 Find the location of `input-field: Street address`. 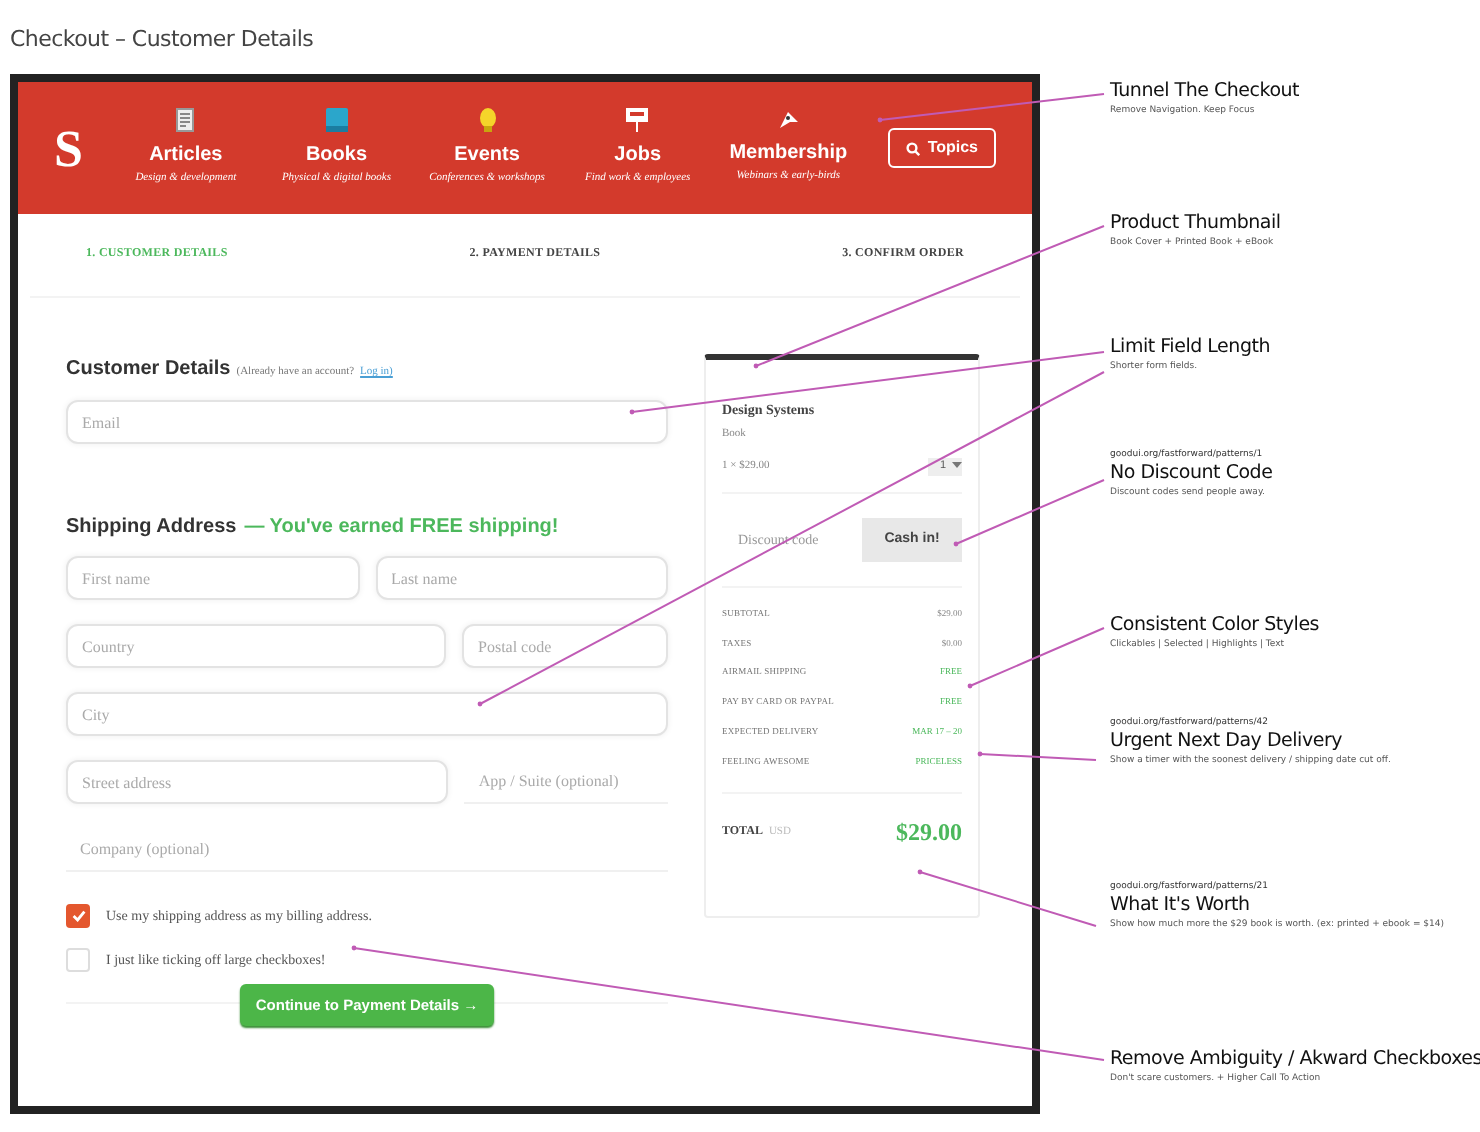

input-field: Street address is located at coordinates (257, 782).